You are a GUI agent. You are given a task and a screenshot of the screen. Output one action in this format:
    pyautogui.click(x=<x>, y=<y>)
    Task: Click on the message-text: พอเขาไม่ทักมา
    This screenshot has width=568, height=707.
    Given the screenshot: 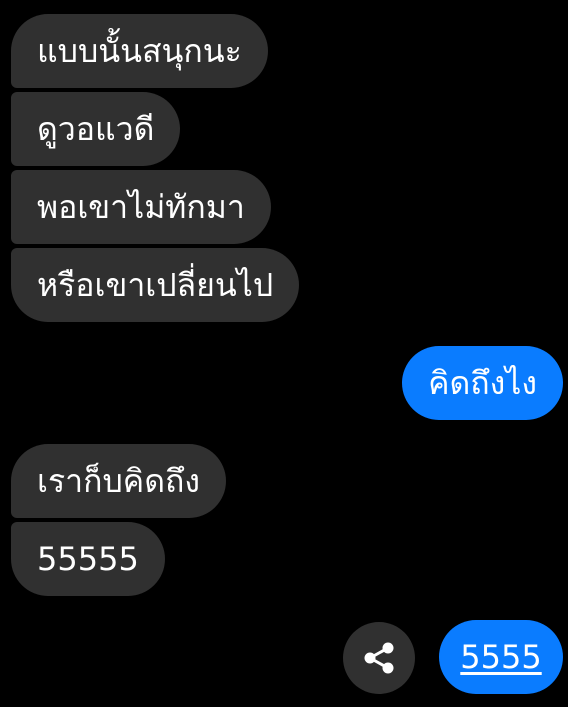 What is the action you would take?
    pyautogui.click(x=141, y=207)
    